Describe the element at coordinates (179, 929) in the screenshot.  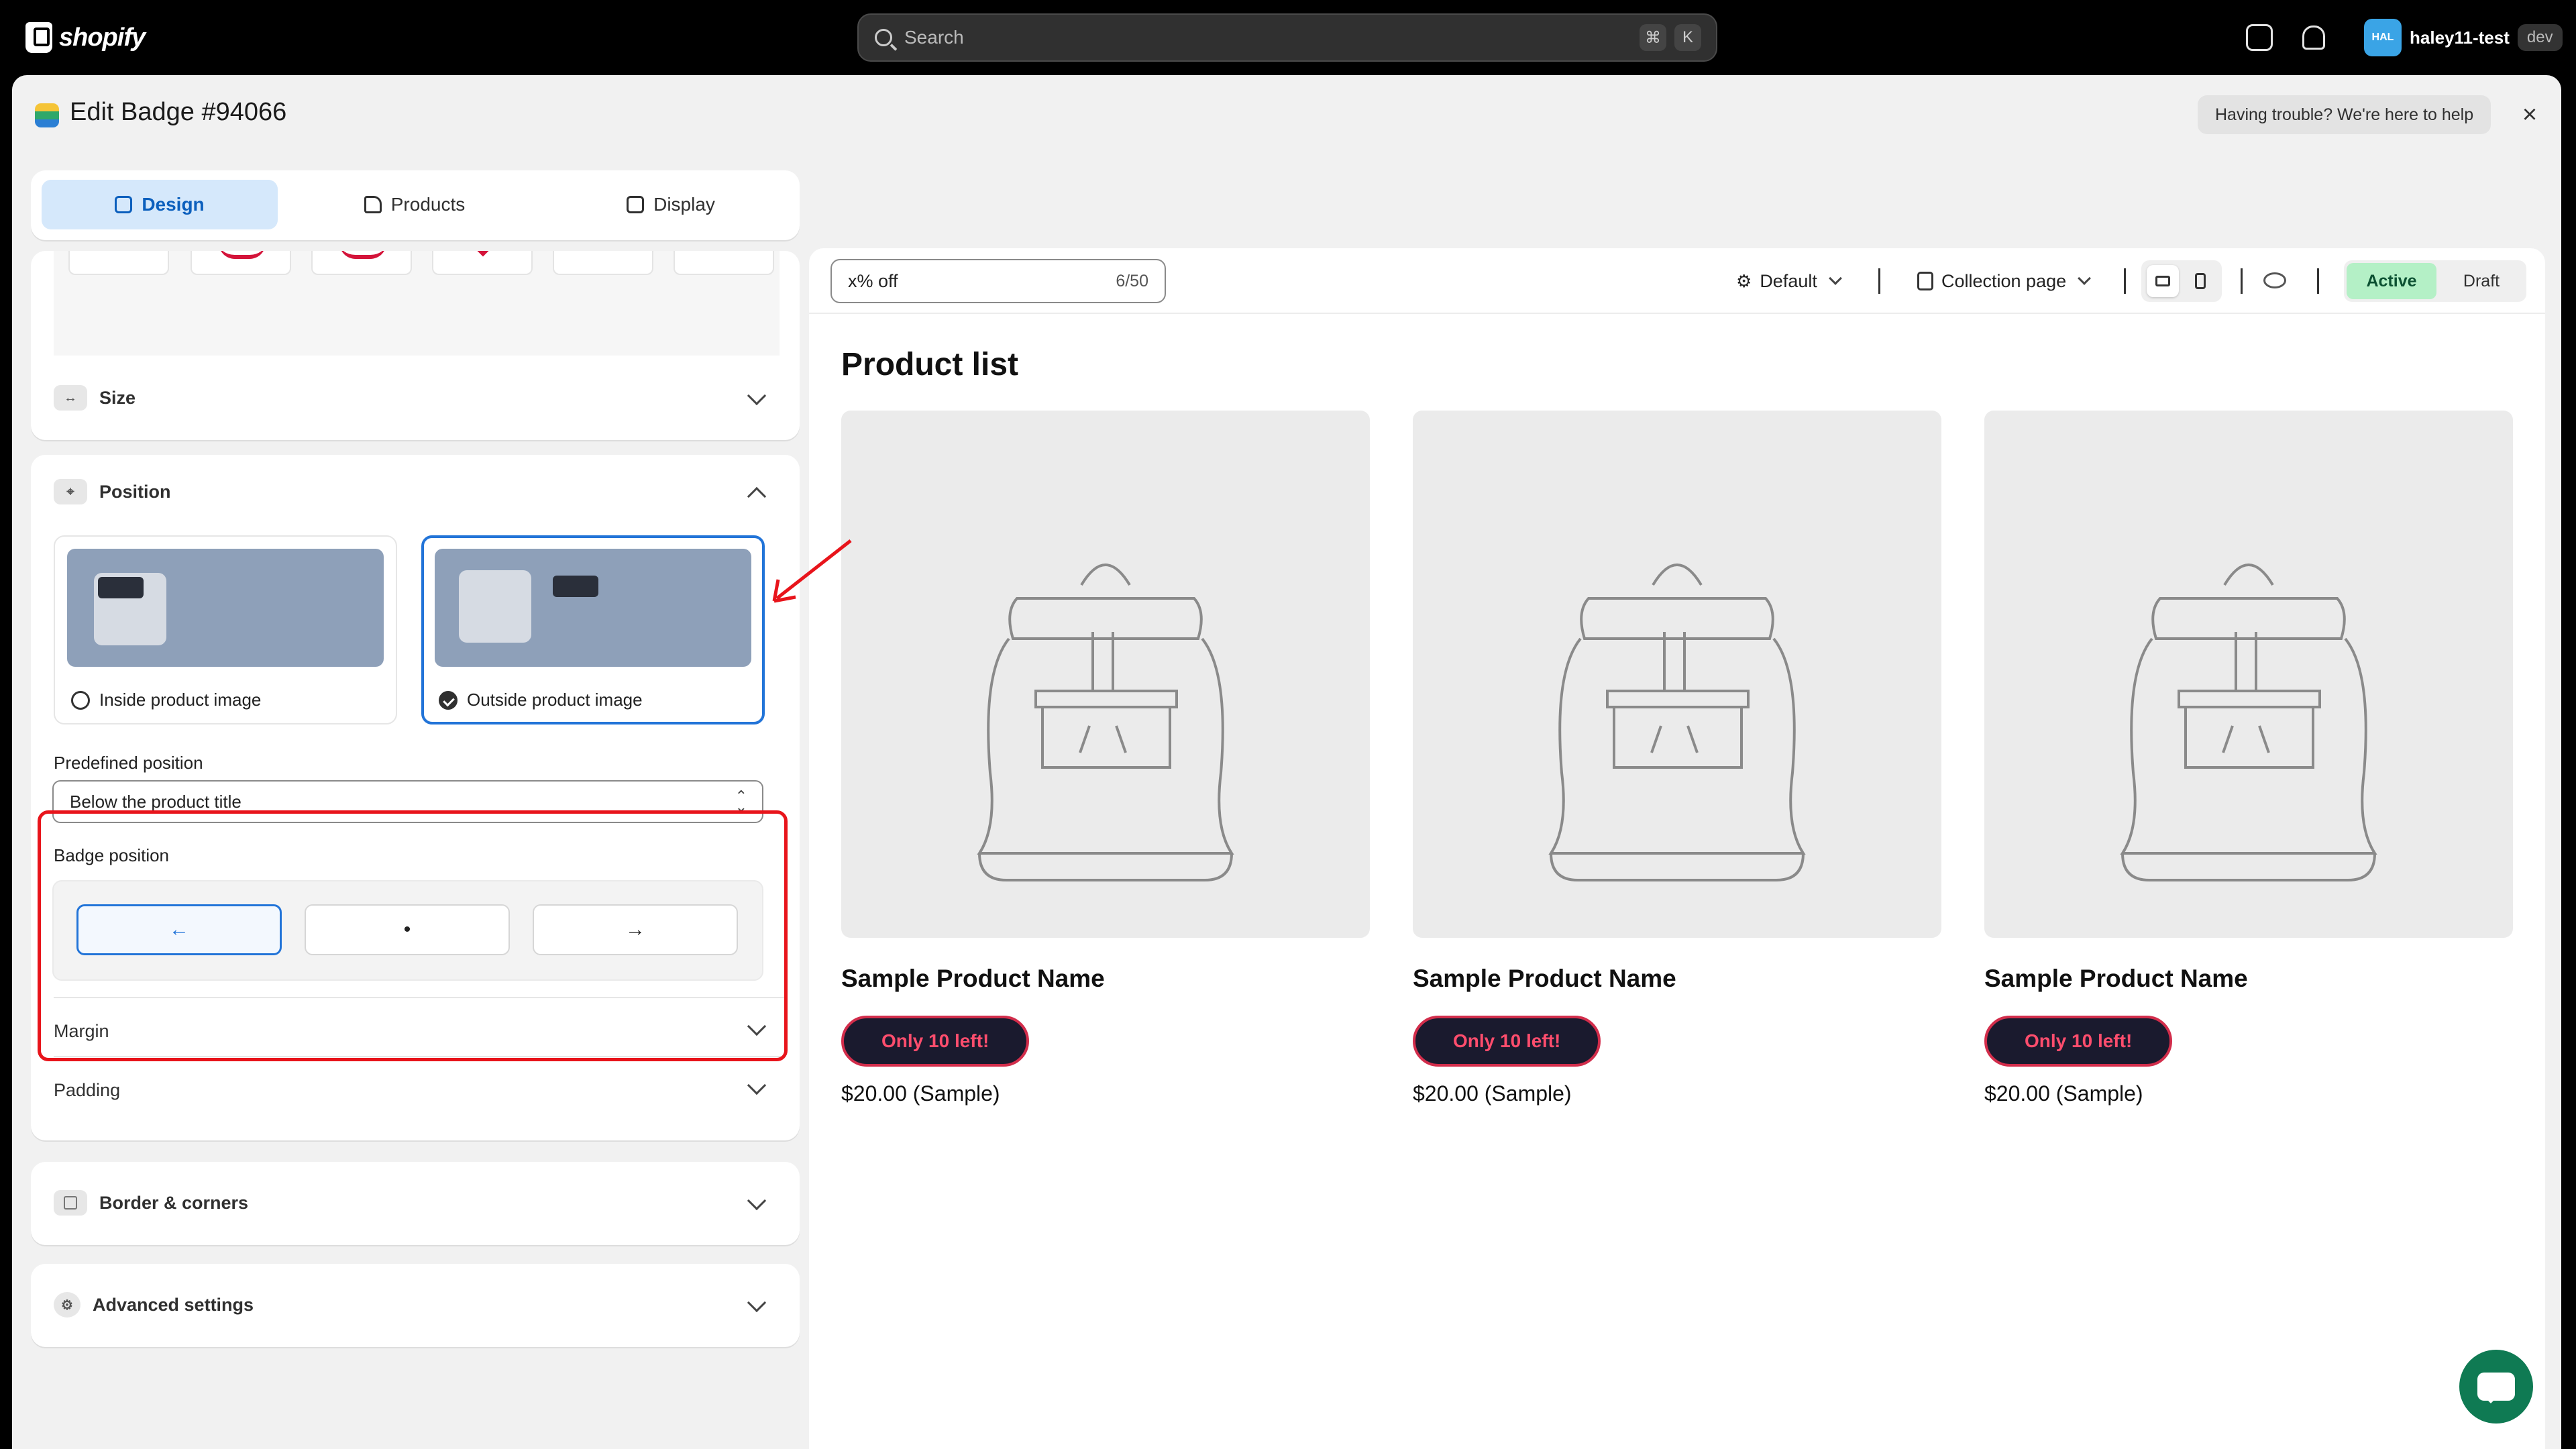
I see `align-left-button: ←` at that location.